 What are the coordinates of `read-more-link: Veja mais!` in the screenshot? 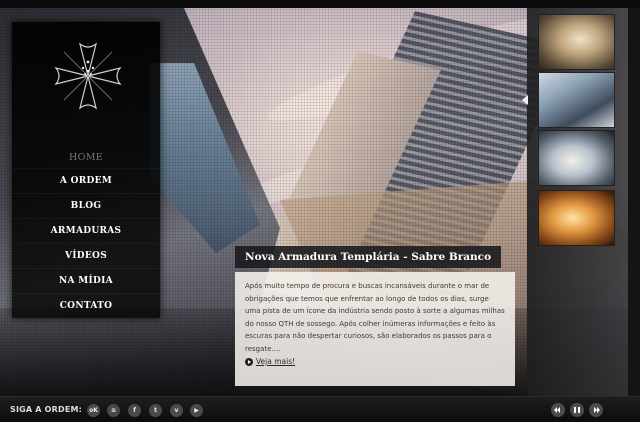 It's located at (375, 361).